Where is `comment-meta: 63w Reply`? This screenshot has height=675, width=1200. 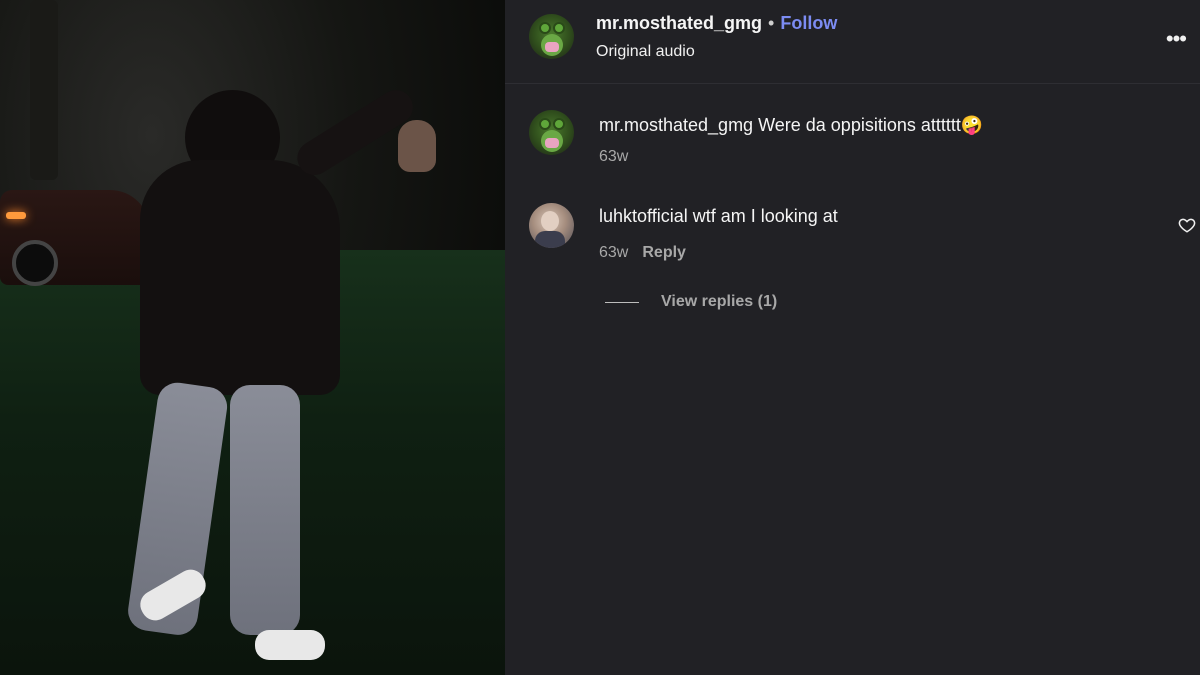 comment-meta: 63w Reply is located at coordinates (642, 253).